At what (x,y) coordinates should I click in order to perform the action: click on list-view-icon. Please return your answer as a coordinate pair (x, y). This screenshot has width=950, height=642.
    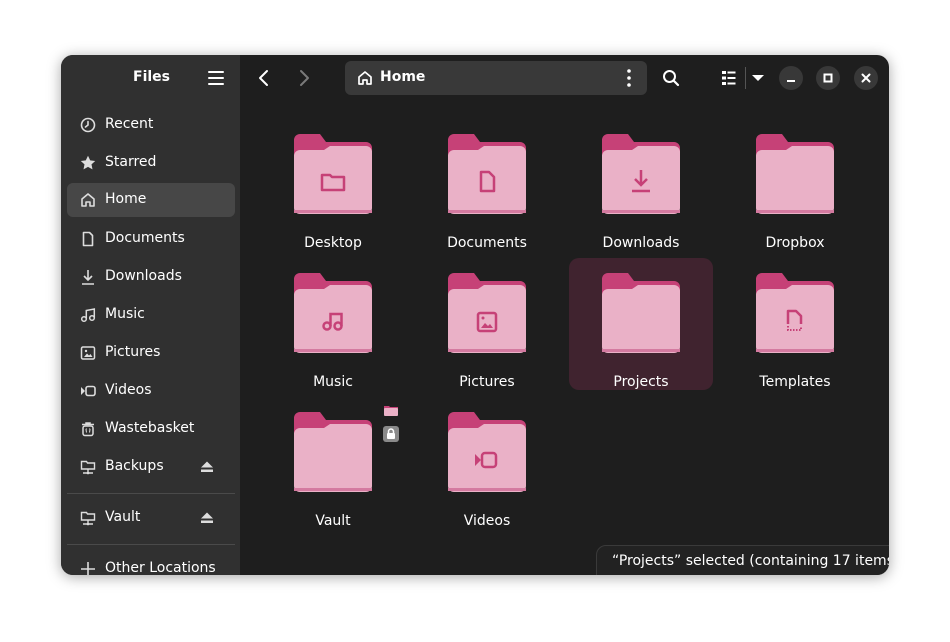
    Looking at the image, I should click on (729, 78).